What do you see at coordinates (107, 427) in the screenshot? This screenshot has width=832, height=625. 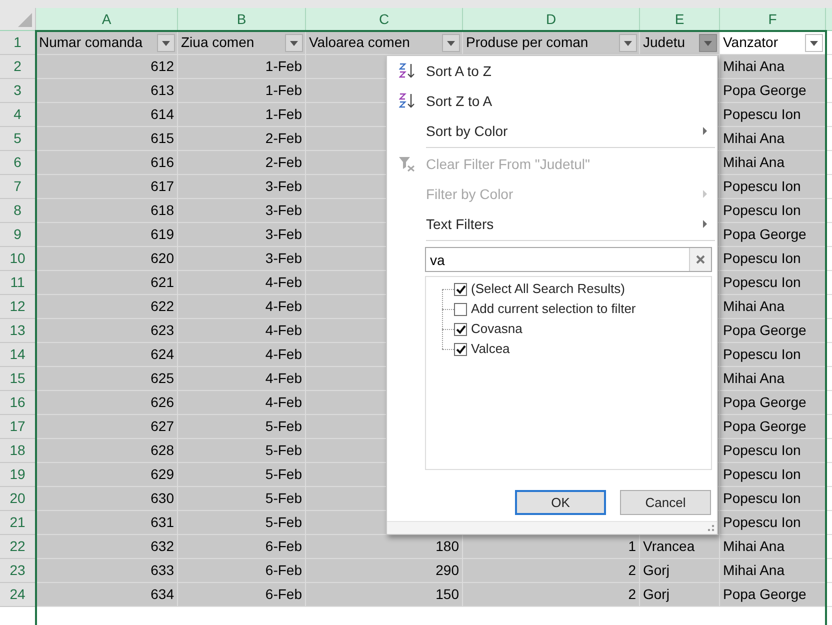 I see `table-cell: 627` at bounding box center [107, 427].